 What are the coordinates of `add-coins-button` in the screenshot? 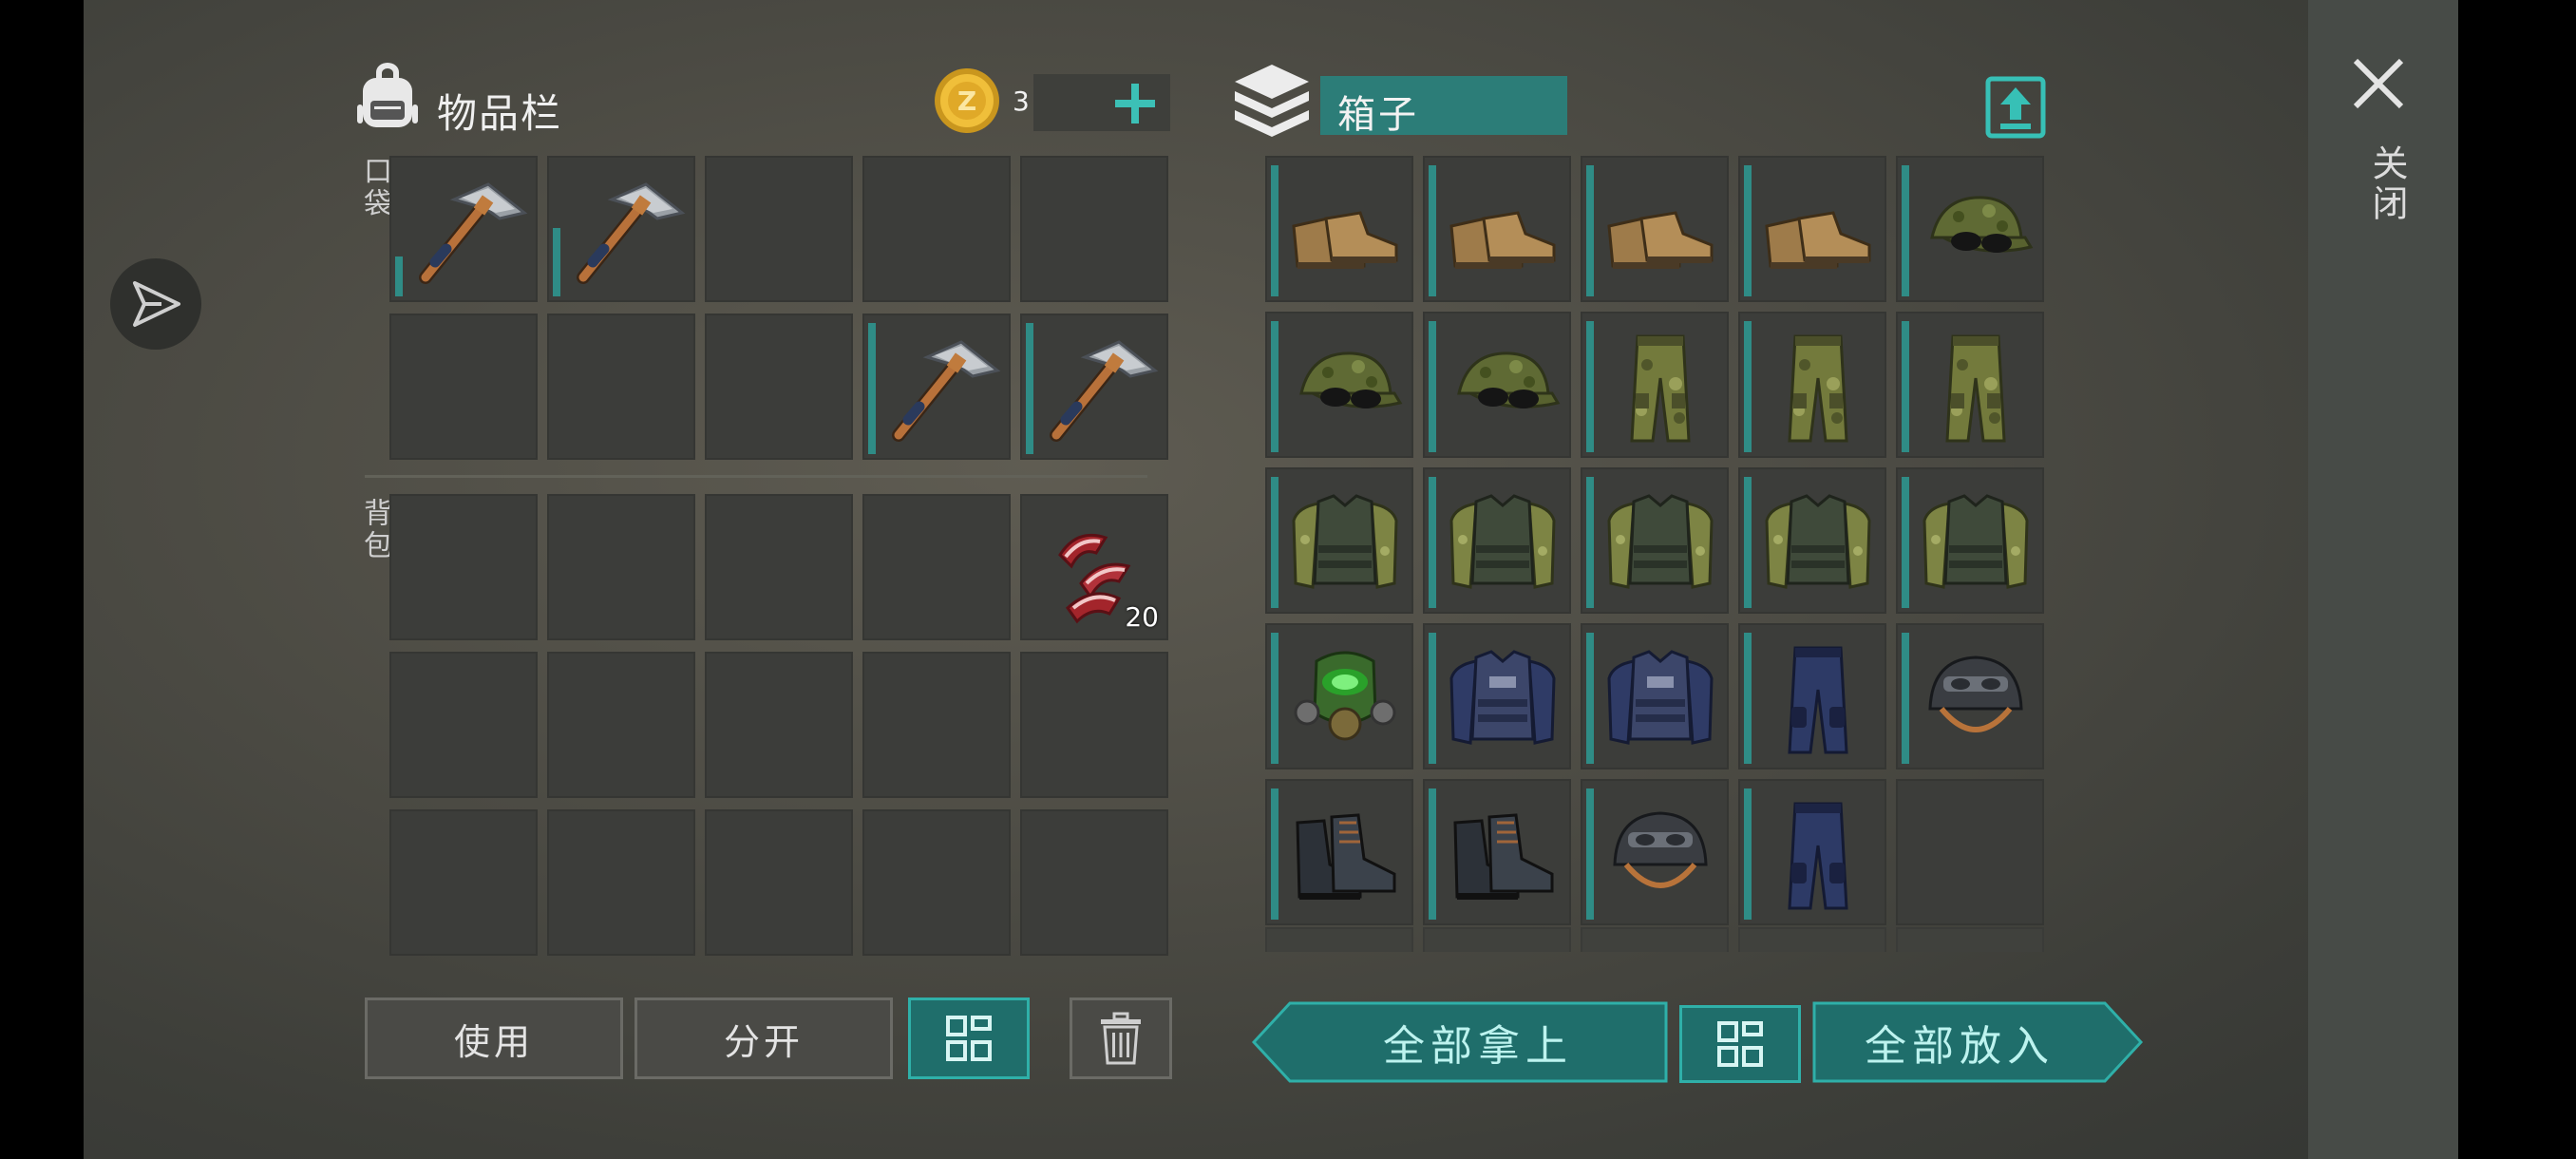 It's located at (1135, 103).